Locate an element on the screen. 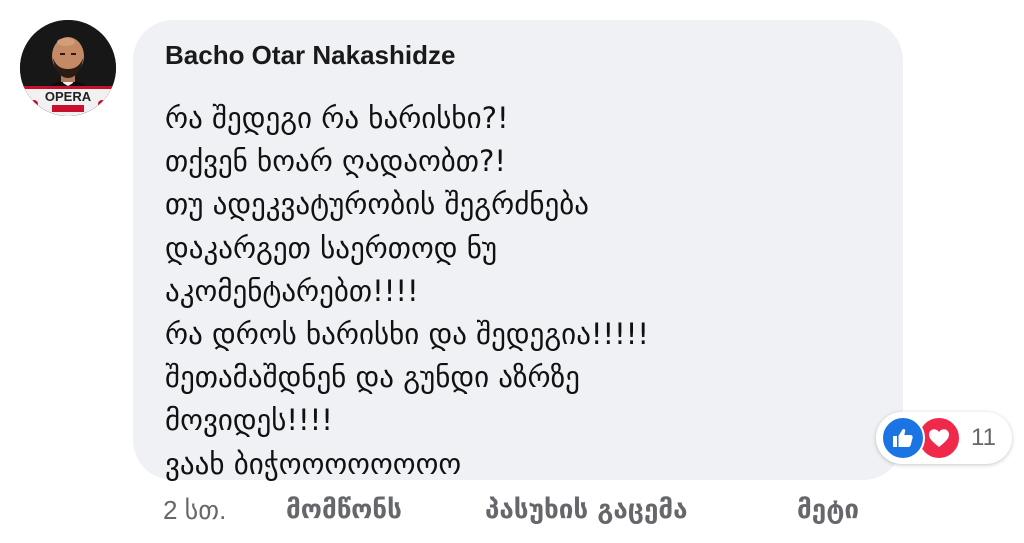  avatar: OPERA is located at coordinates (68, 68).